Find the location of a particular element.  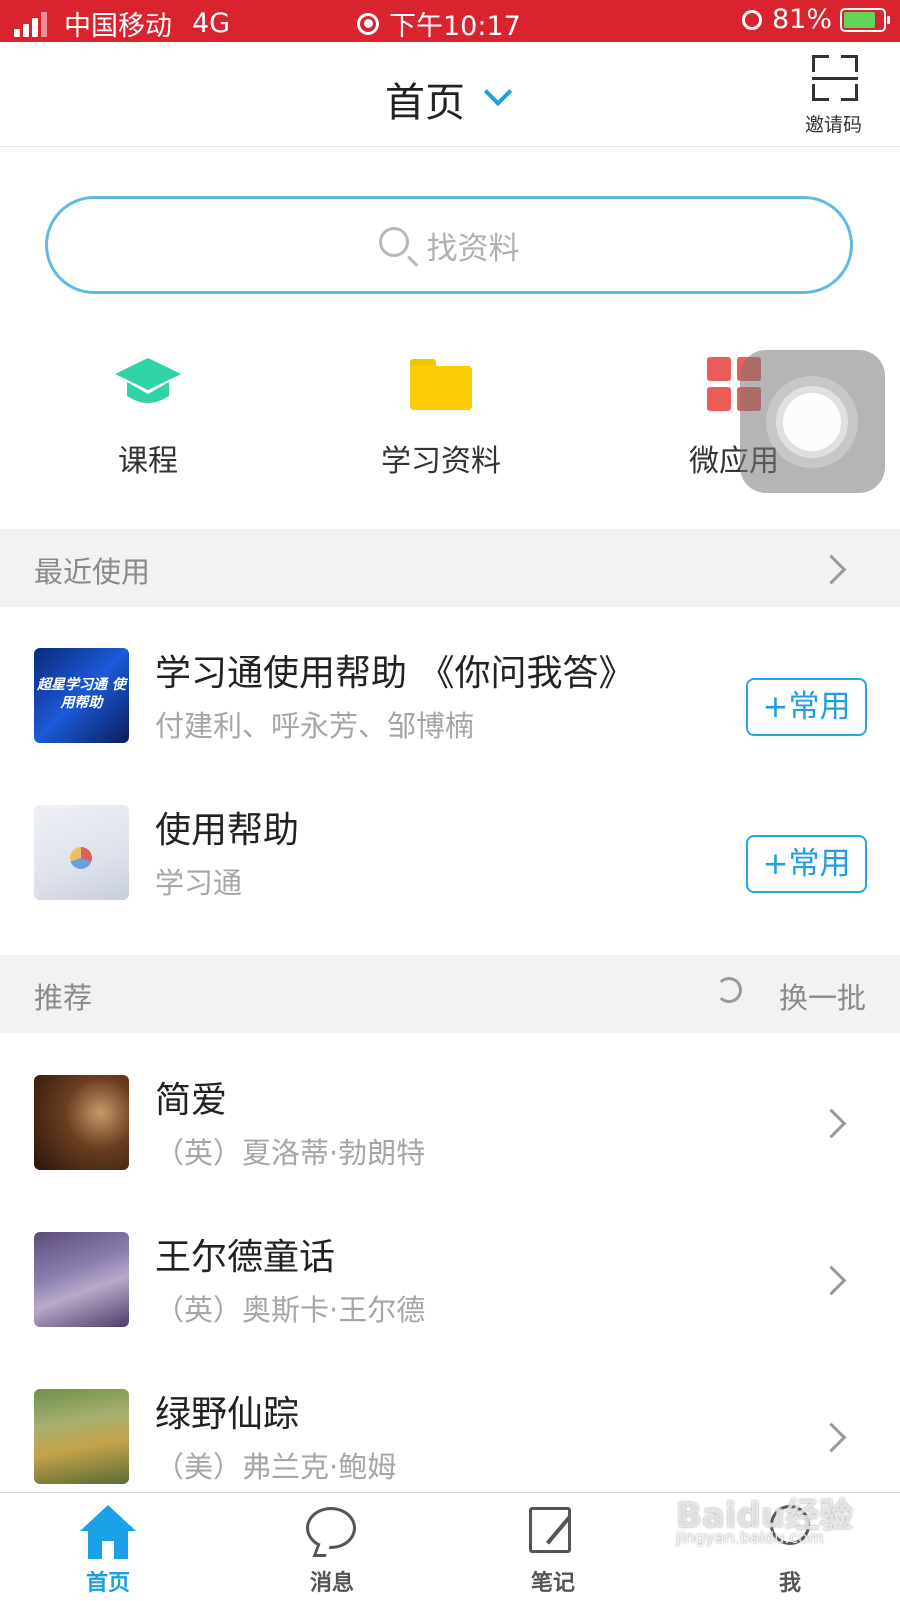

note-icon is located at coordinates (550, 1530).